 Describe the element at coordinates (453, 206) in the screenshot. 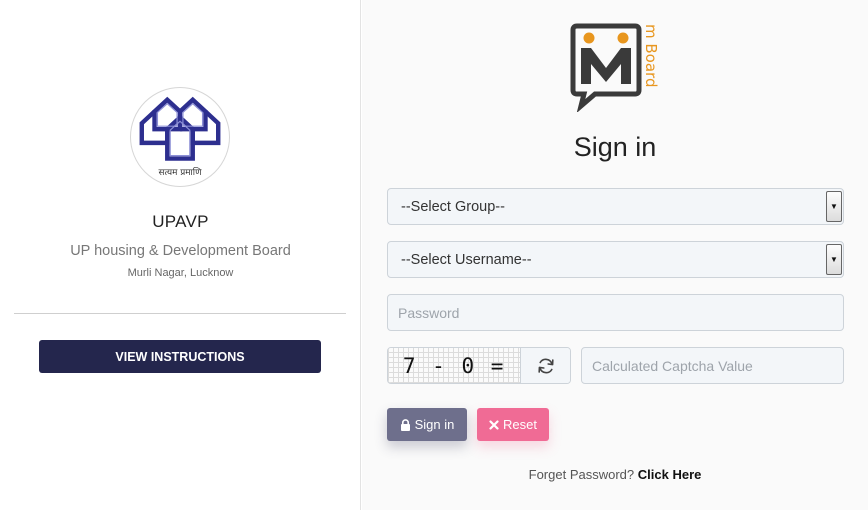

I see `group-select-value: --Select Group--` at that location.